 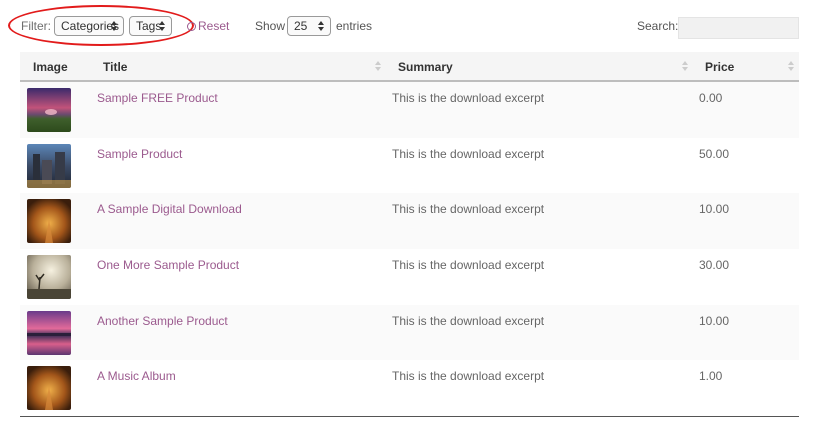 What do you see at coordinates (425, 67) in the screenshot?
I see `column-header-summary: Summary` at bounding box center [425, 67].